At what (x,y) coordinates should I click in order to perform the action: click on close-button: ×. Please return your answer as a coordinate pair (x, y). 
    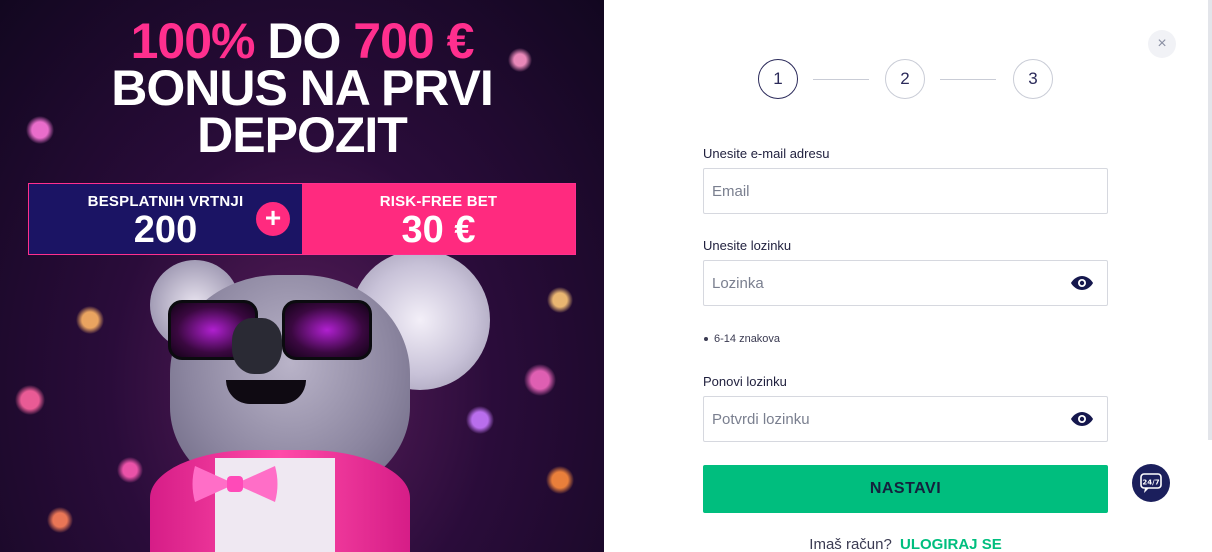
    Looking at the image, I should click on (1162, 44).